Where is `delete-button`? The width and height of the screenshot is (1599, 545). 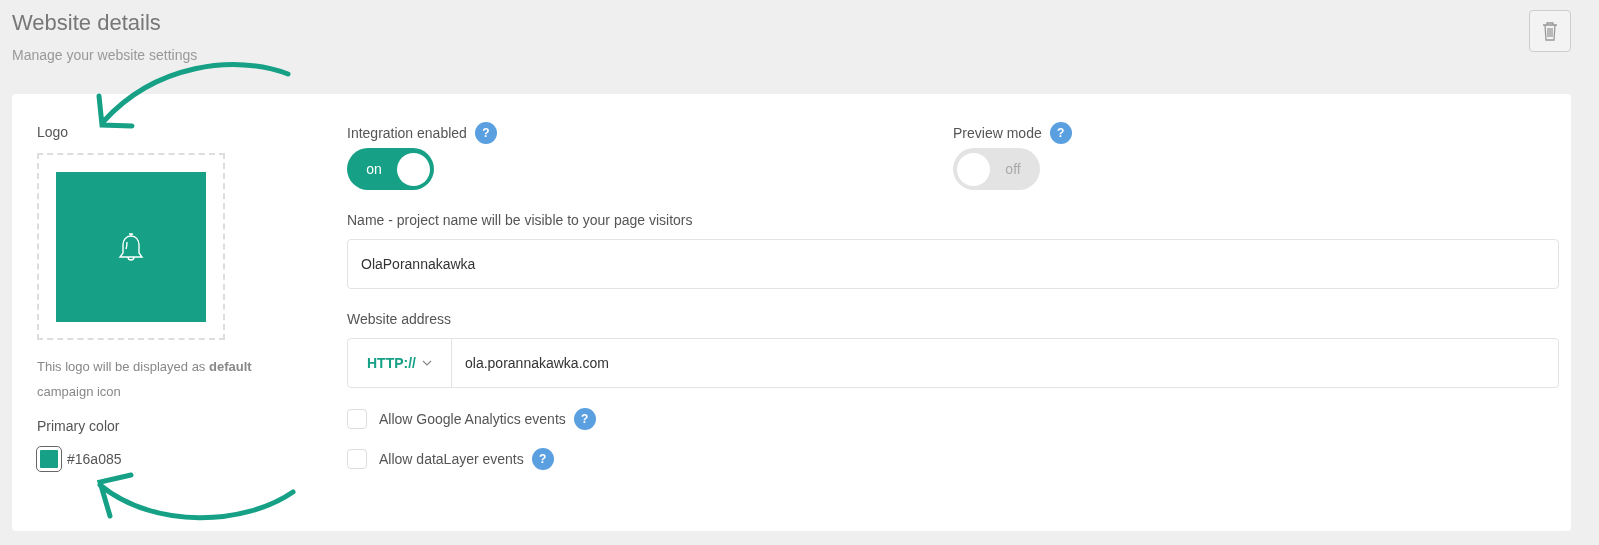 delete-button is located at coordinates (1550, 31).